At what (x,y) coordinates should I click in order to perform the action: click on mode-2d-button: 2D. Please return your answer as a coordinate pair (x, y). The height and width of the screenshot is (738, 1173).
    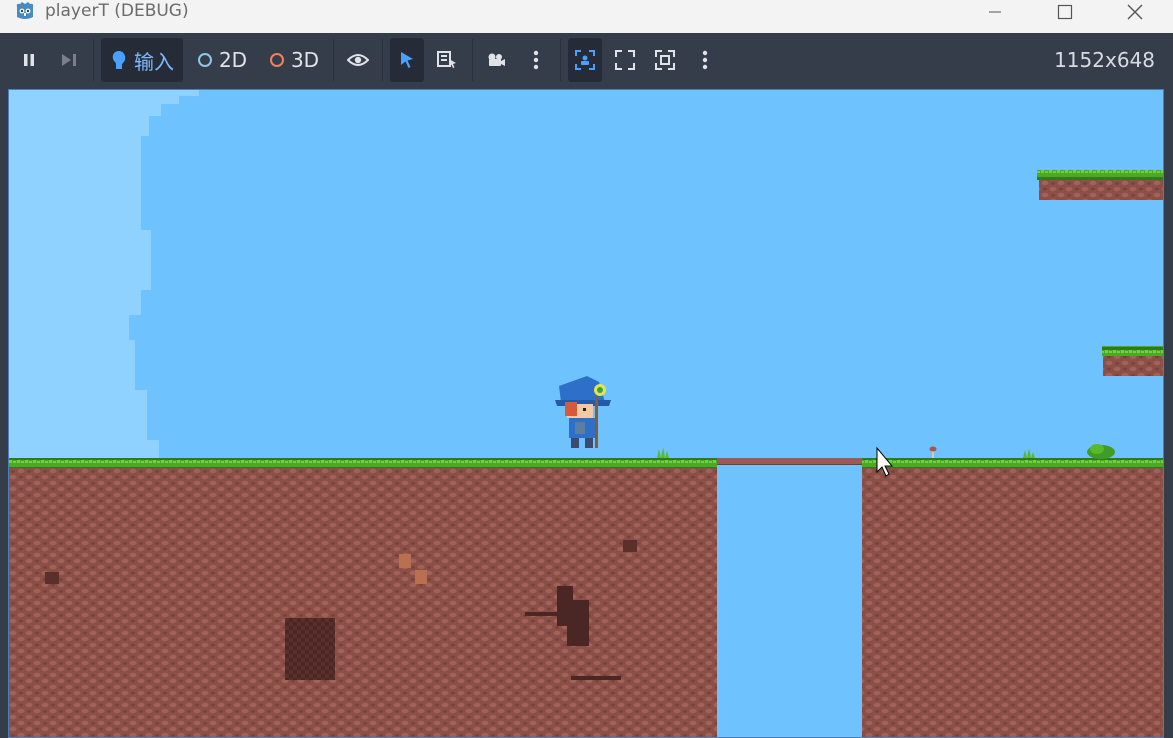
    Looking at the image, I should click on (222, 60).